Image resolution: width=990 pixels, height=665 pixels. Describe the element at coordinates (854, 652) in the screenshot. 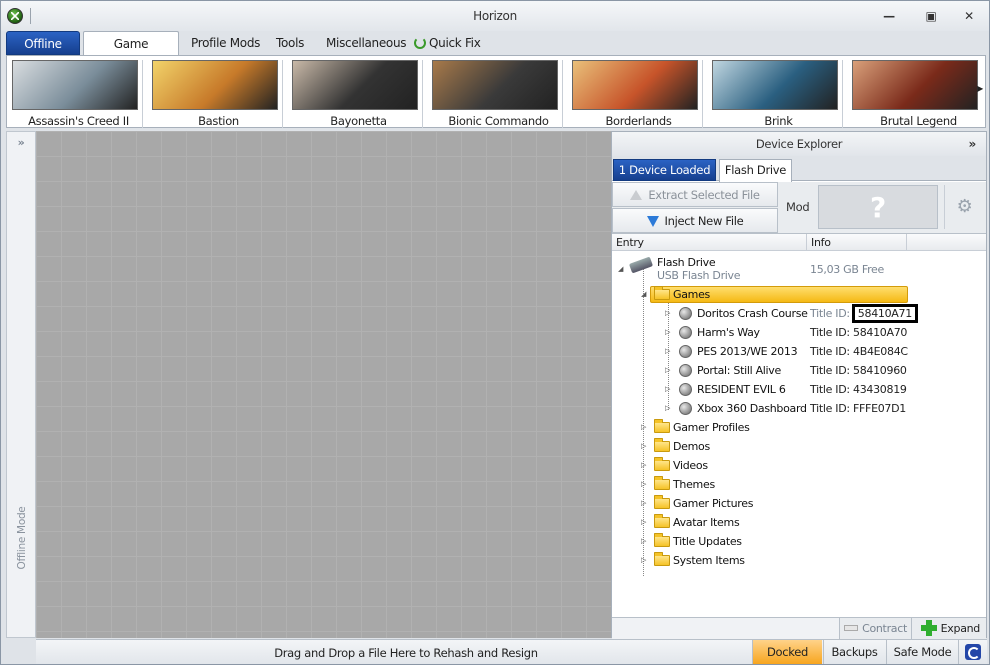

I see `backups-button: Backups` at that location.